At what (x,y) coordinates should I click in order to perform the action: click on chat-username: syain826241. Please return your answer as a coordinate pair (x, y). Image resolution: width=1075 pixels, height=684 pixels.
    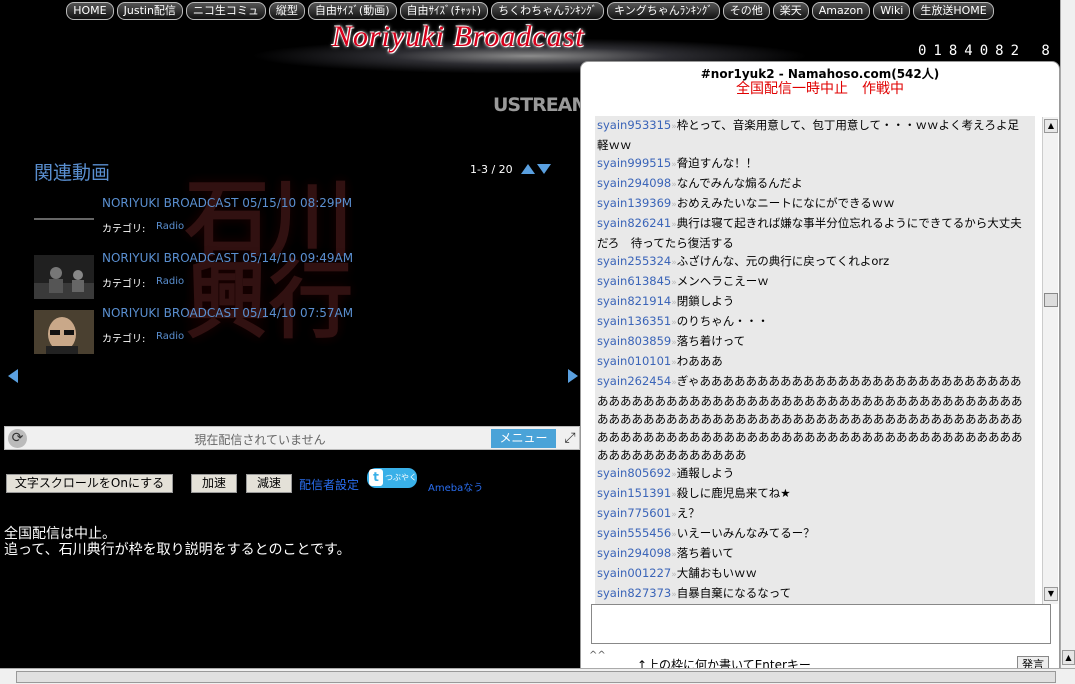
    Looking at the image, I should click on (634, 223).